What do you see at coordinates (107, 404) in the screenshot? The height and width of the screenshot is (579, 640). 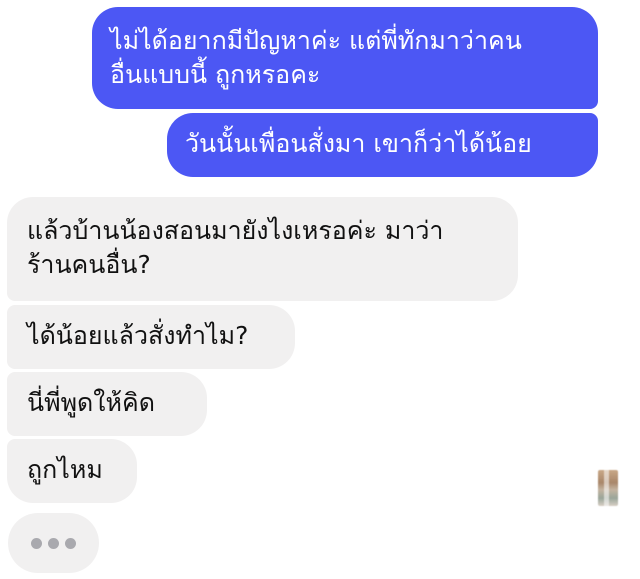 I see `incoming-message-bubble: นี่พี่พูดให้คิด` at bounding box center [107, 404].